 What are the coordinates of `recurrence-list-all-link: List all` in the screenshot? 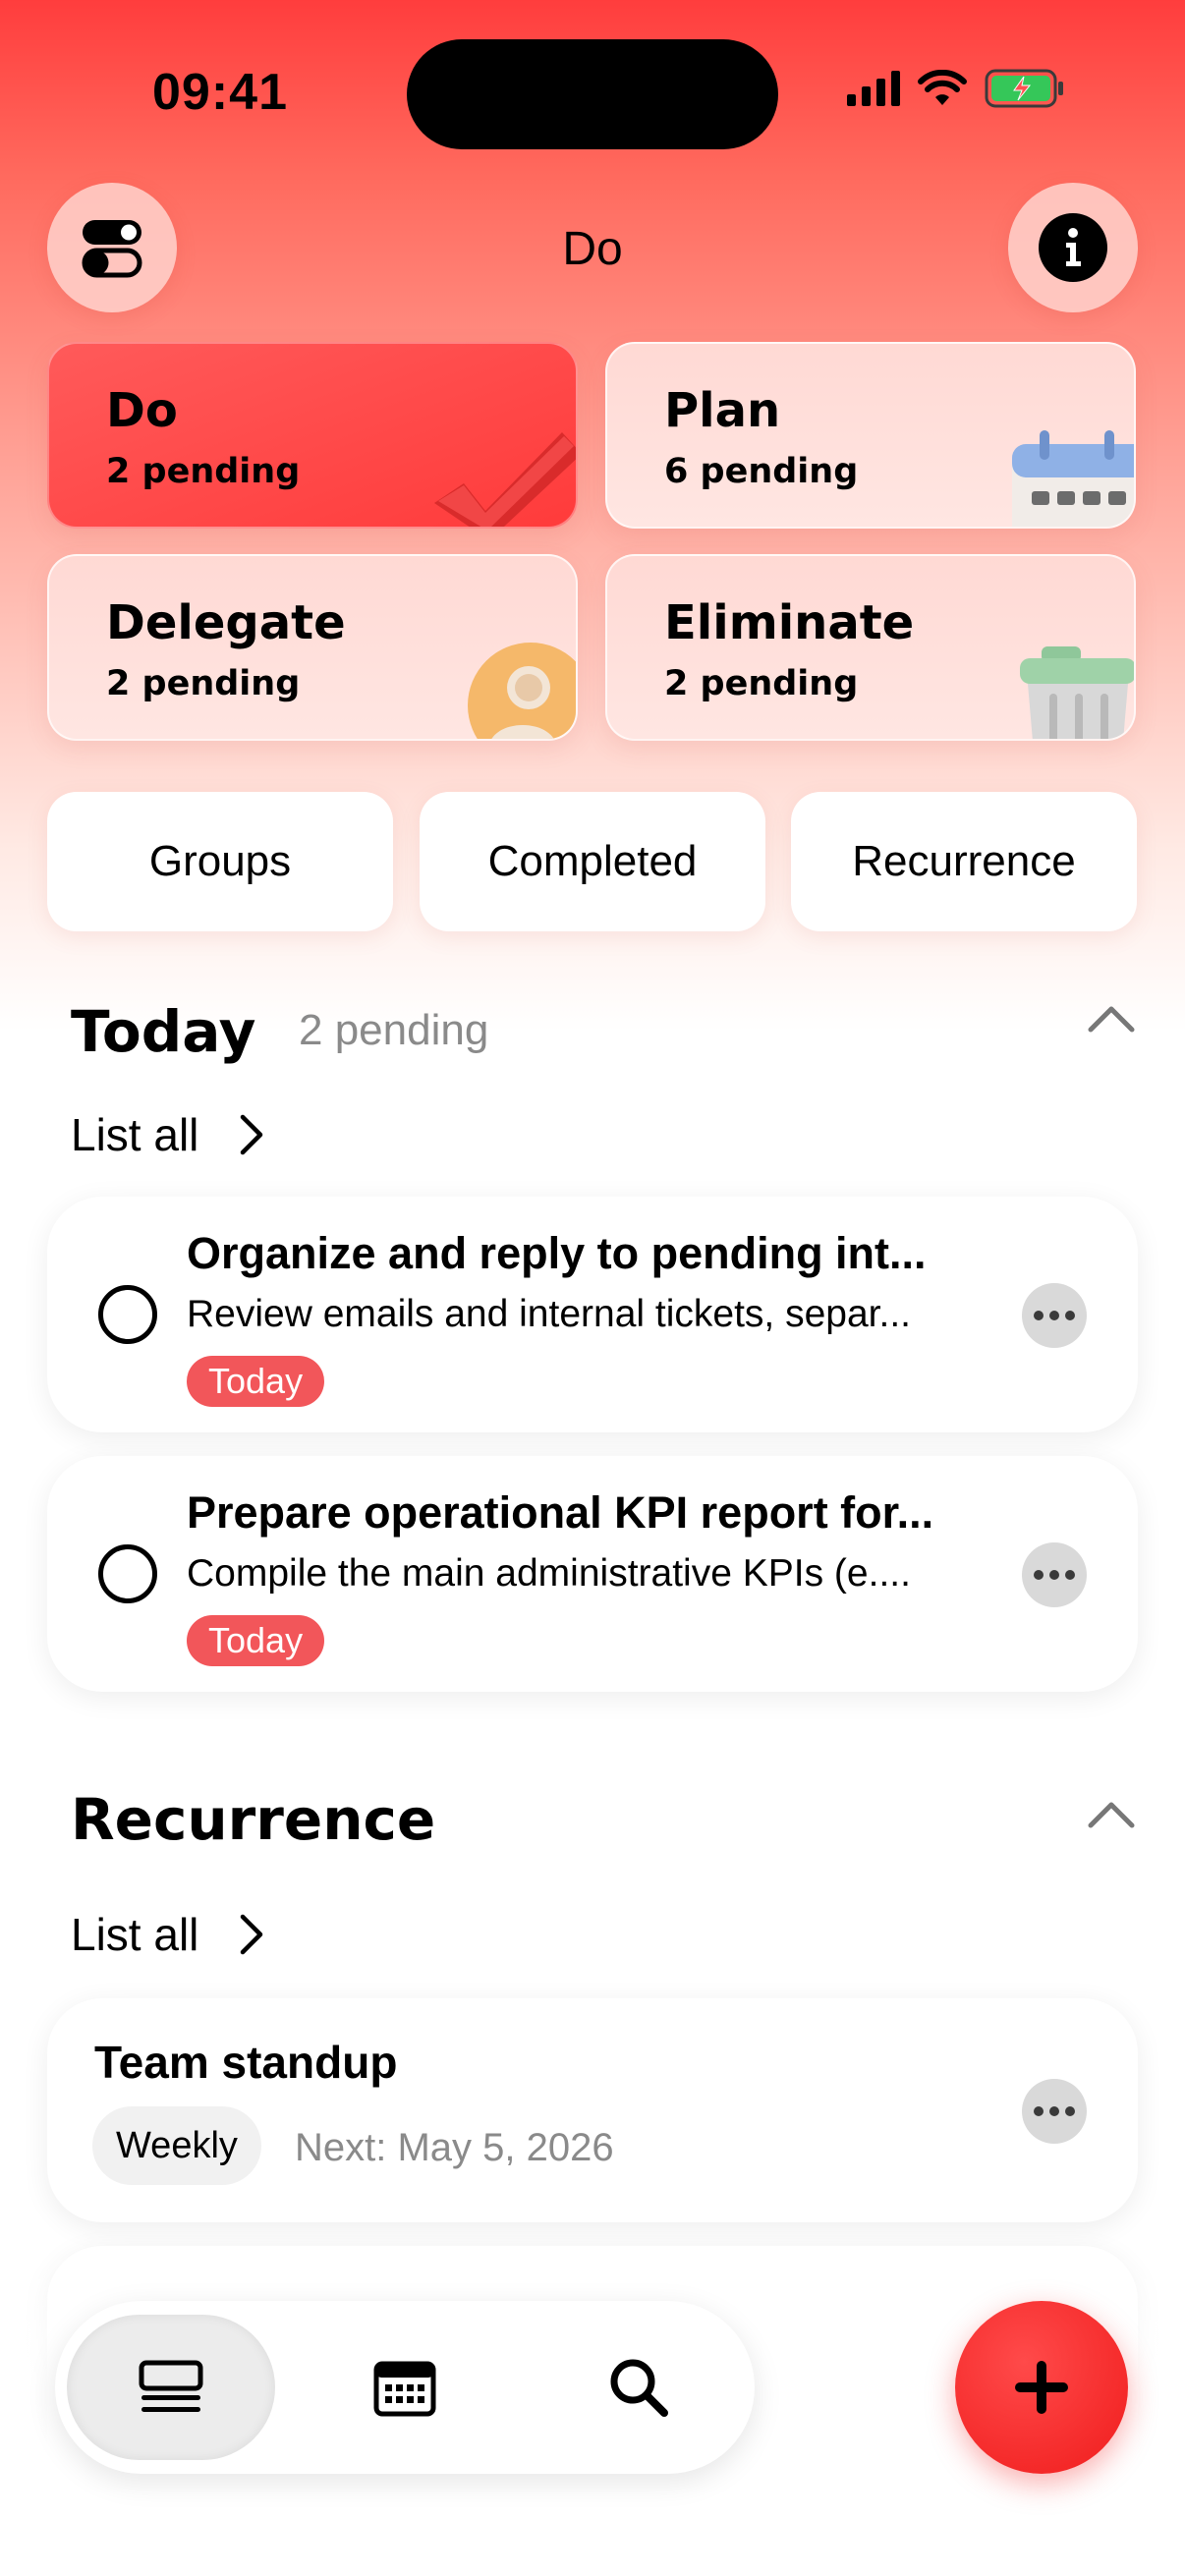 It's located at (168, 1934).